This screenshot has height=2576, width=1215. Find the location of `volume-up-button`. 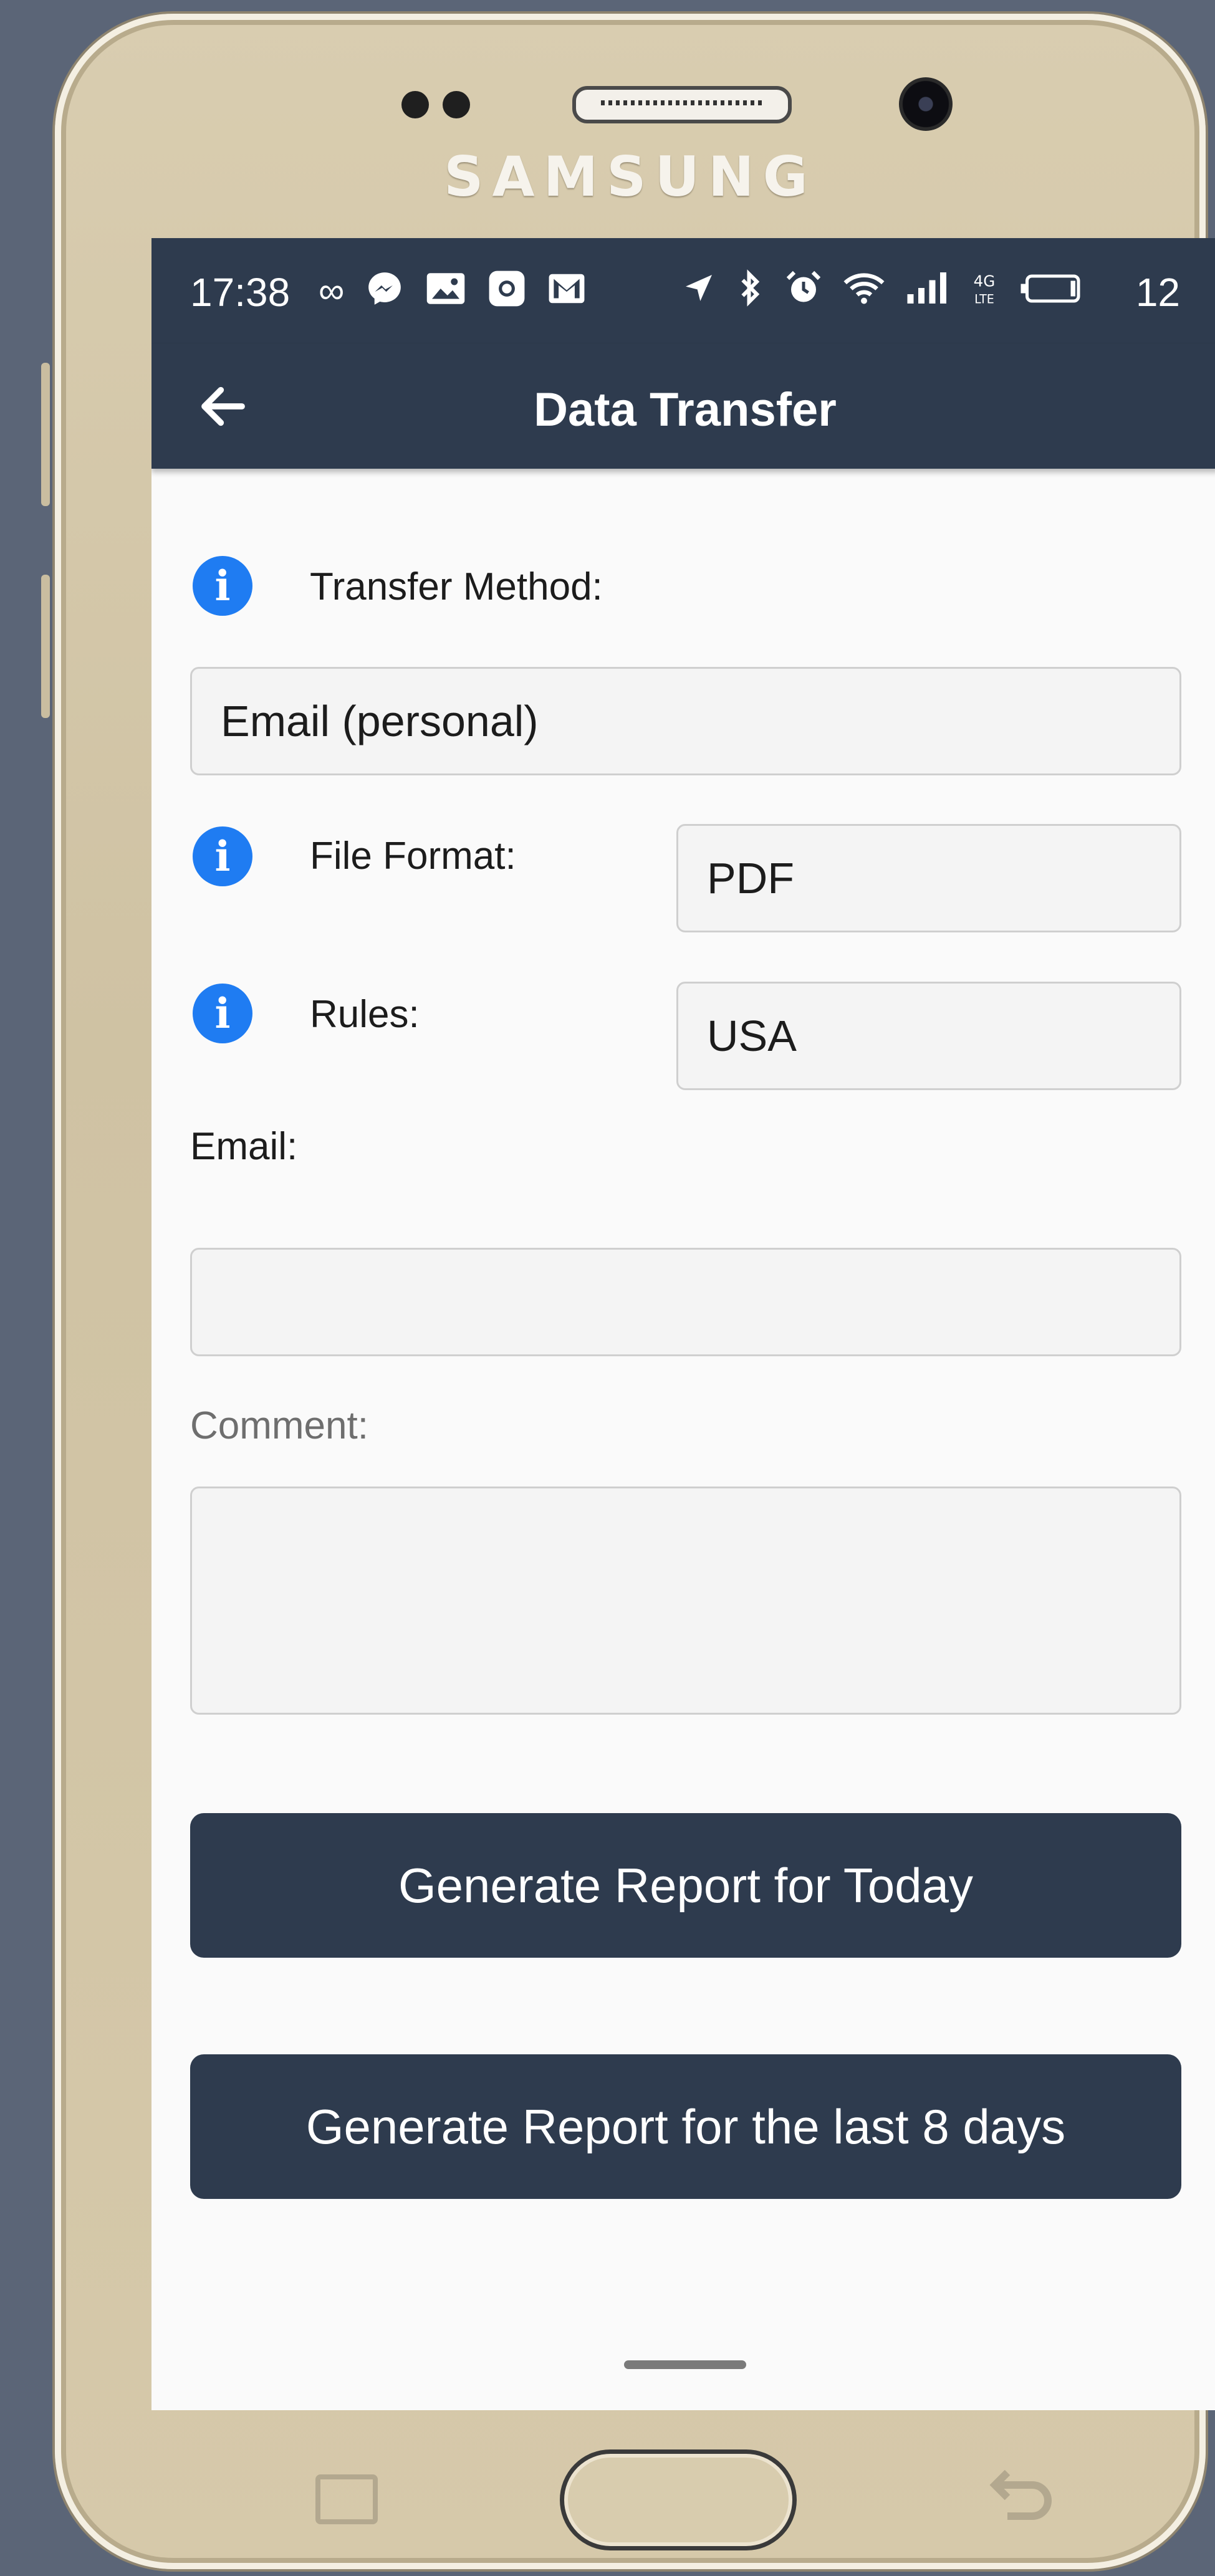

volume-up-button is located at coordinates (45, 435).